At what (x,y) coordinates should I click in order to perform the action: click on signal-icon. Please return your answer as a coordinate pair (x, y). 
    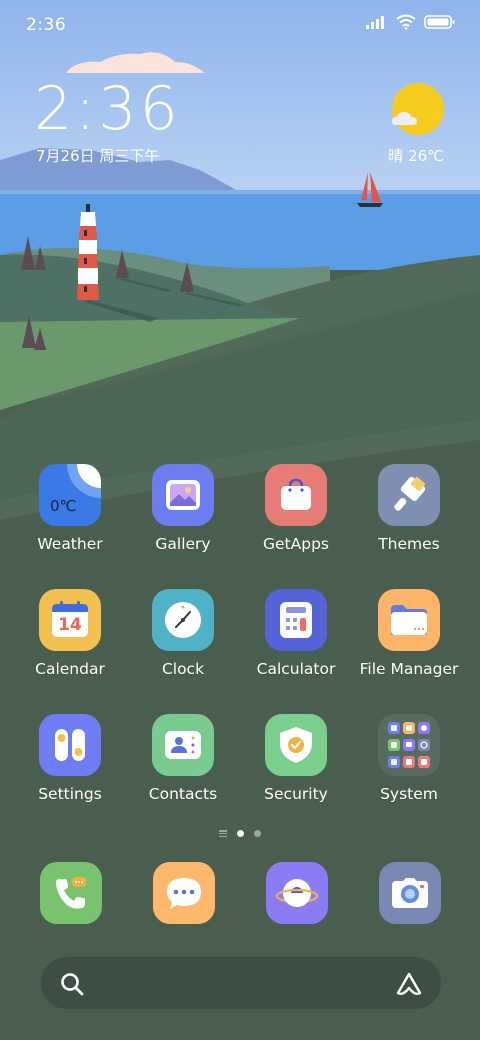
    Looking at the image, I should click on (375, 22).